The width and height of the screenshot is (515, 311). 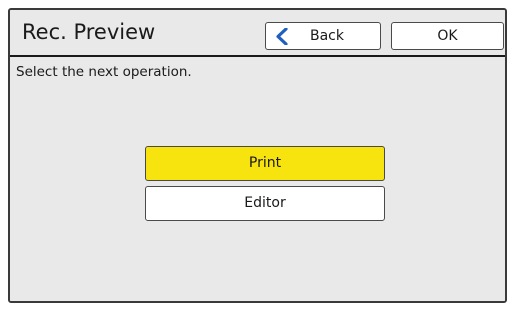 I want to click on back-button-label: Back, so click(x=327, y=36).